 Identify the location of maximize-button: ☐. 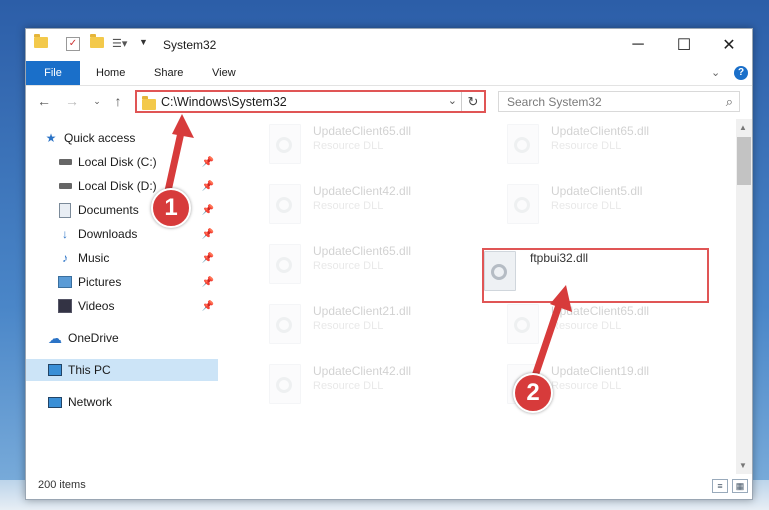
(684, 45).